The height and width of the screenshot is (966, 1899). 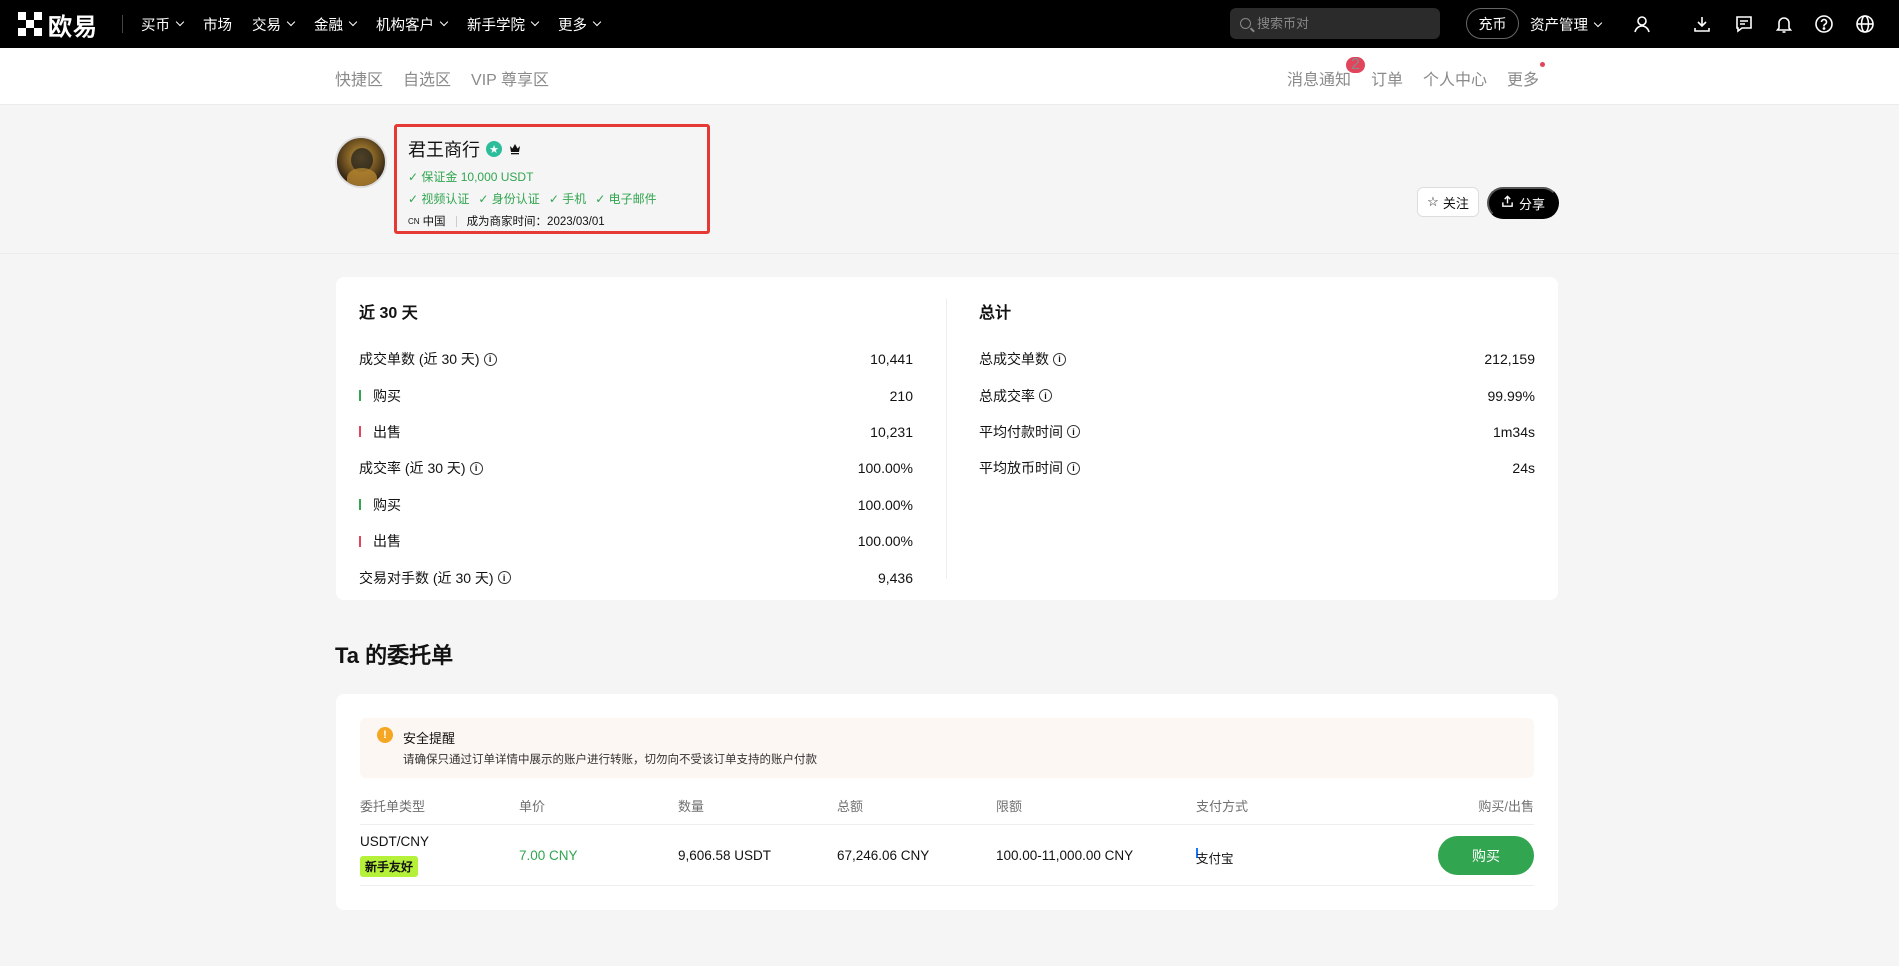 I want to click on nav-divider, so click(x=122, y=24).